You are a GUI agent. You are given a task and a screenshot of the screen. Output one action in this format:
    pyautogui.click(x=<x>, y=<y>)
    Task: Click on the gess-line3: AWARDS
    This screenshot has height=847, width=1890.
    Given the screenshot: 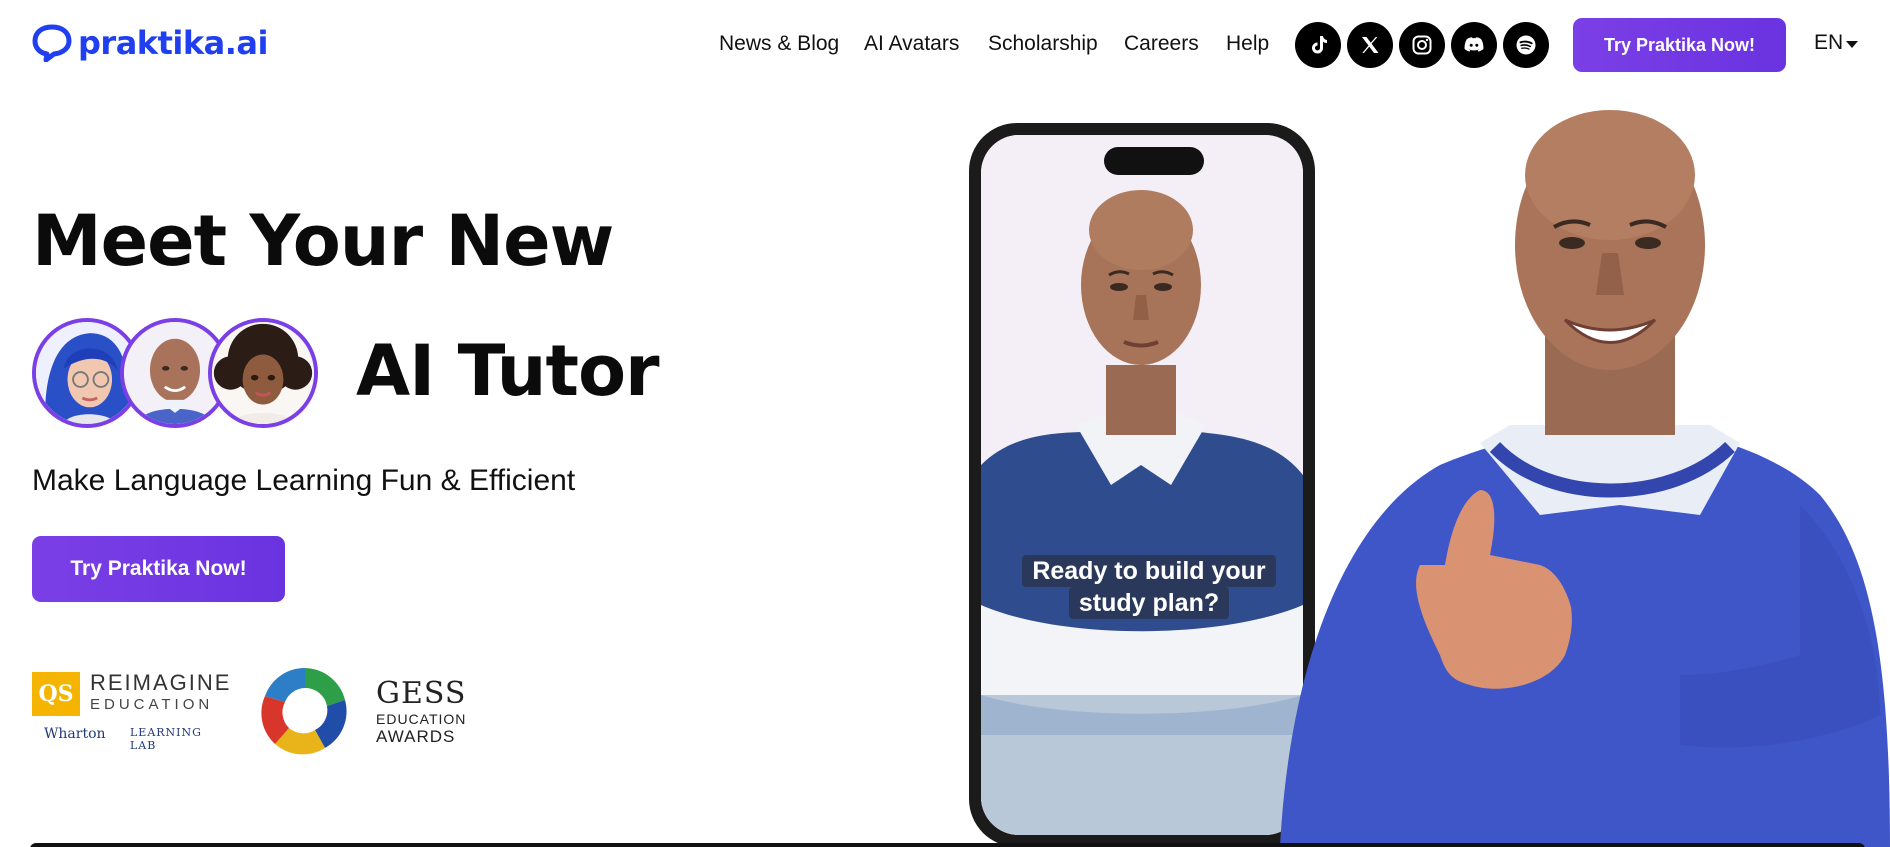 What is the action you would take?
    pyautogui.click(x=416, y=736)
    